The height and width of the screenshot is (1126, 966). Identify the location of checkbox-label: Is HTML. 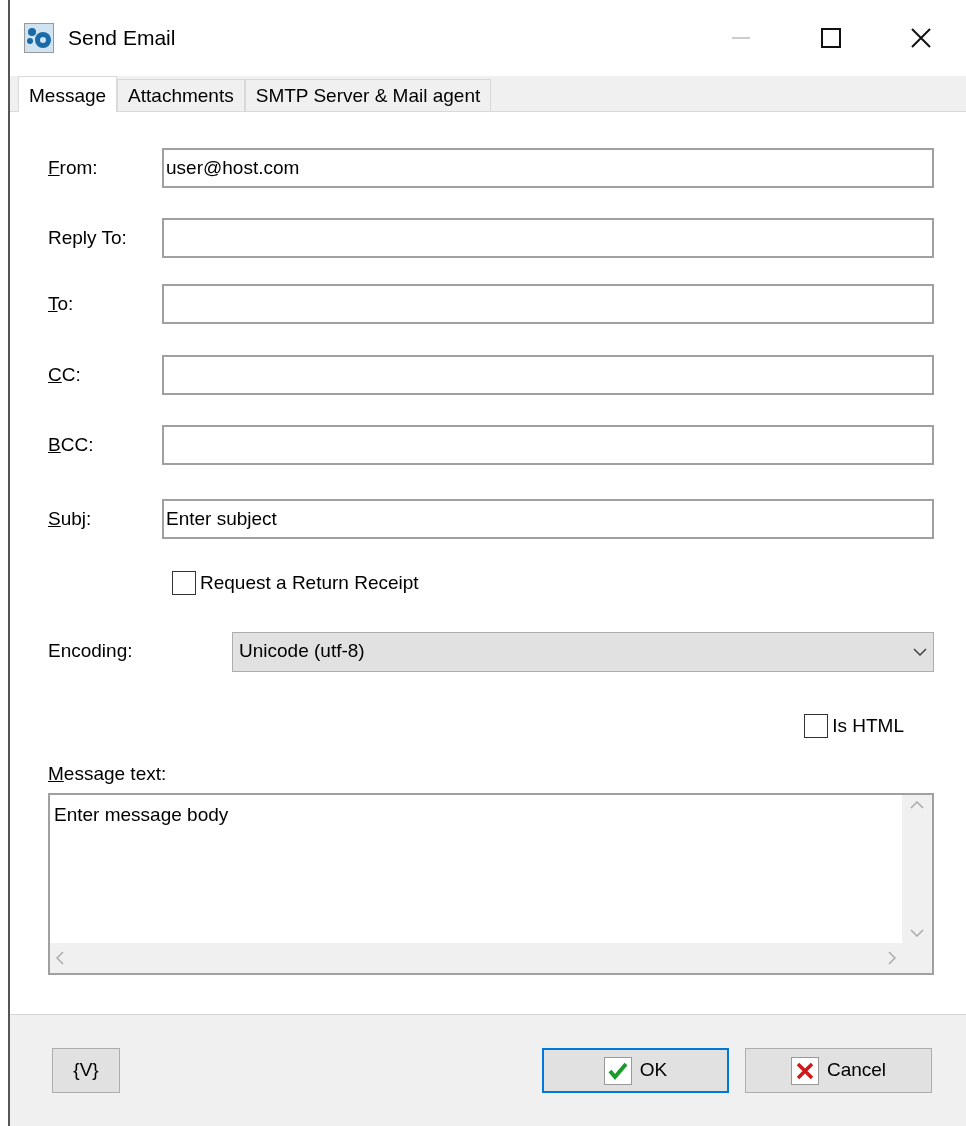
(868, 725).